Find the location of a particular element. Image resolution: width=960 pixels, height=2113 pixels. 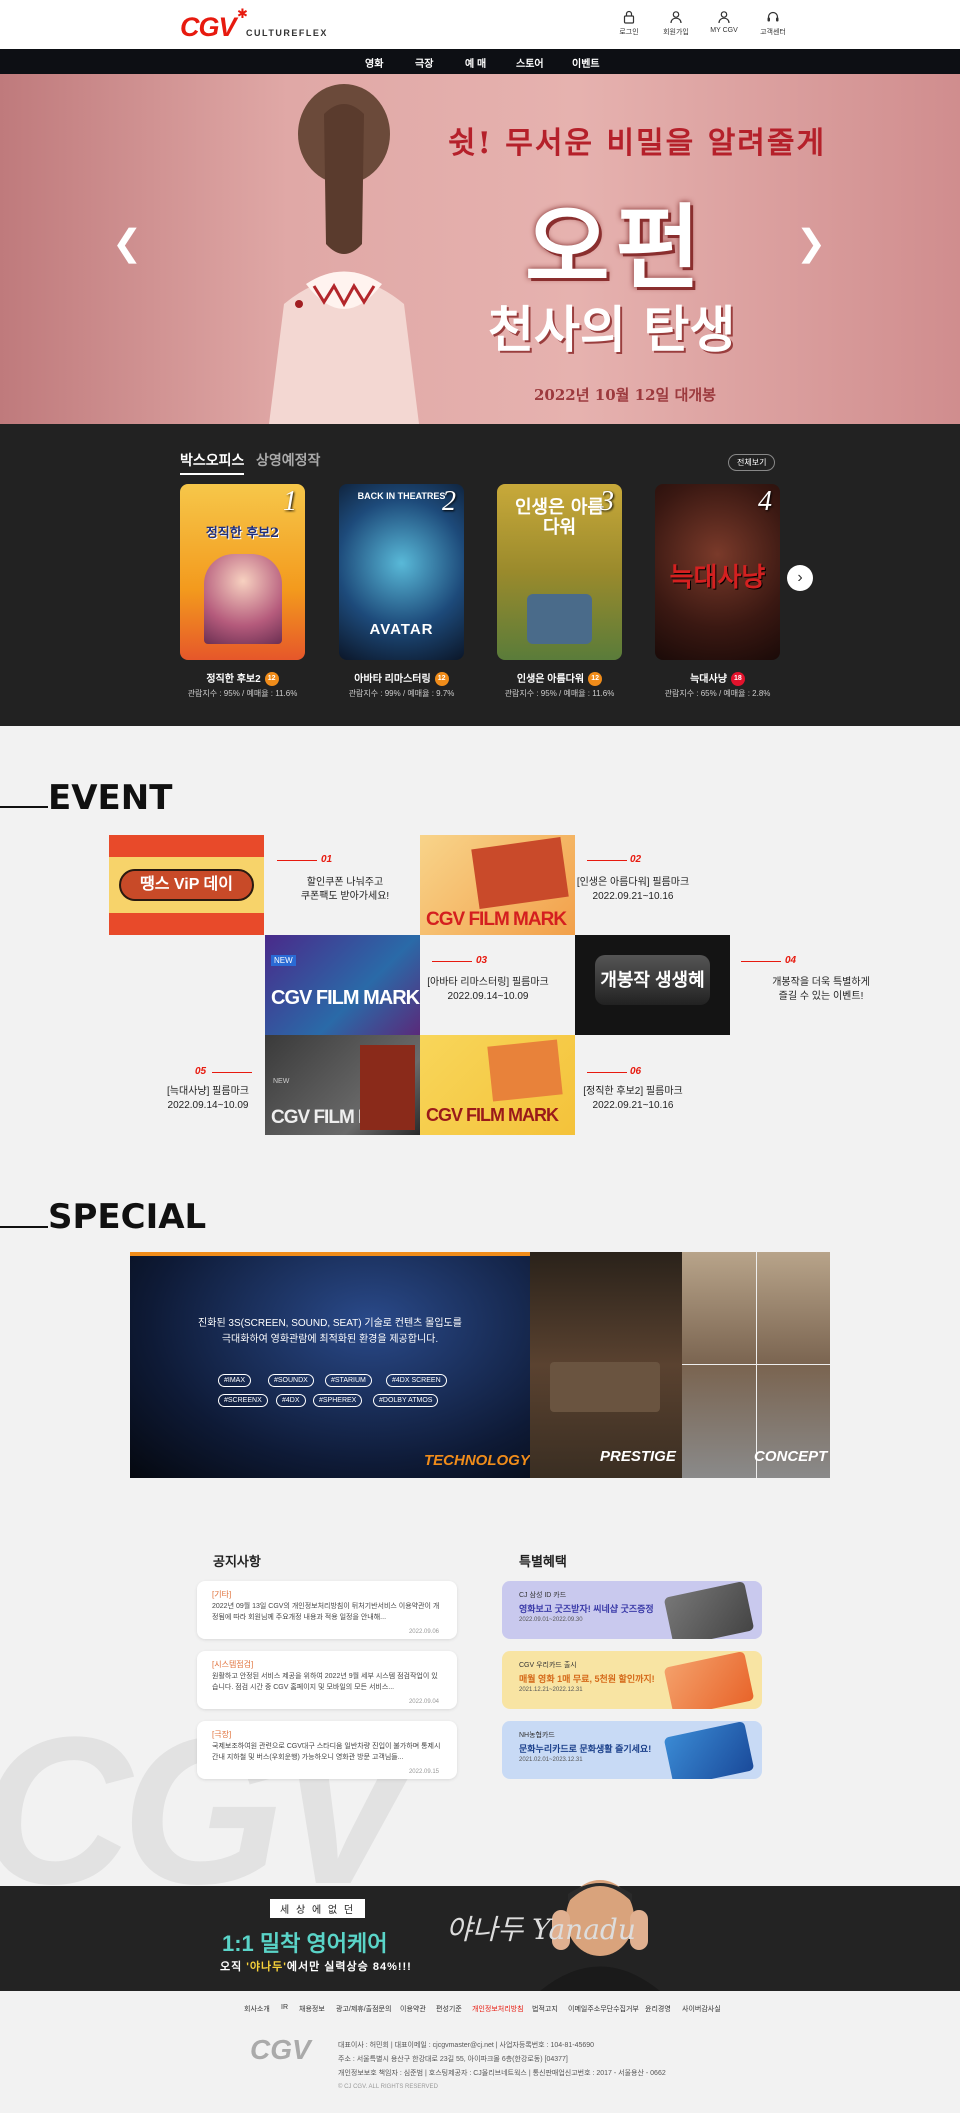

movie-title-text: 인생은 아름다워 is located at coordinates (550, 679).